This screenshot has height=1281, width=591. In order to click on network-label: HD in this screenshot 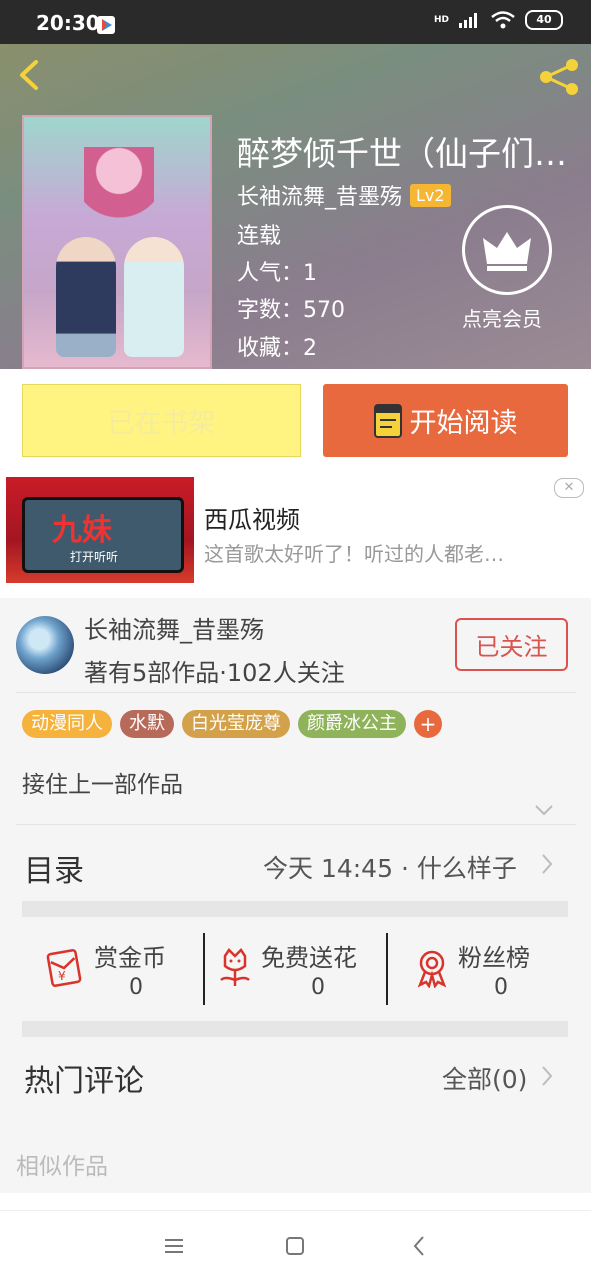, I will do `click(441, 20)`.